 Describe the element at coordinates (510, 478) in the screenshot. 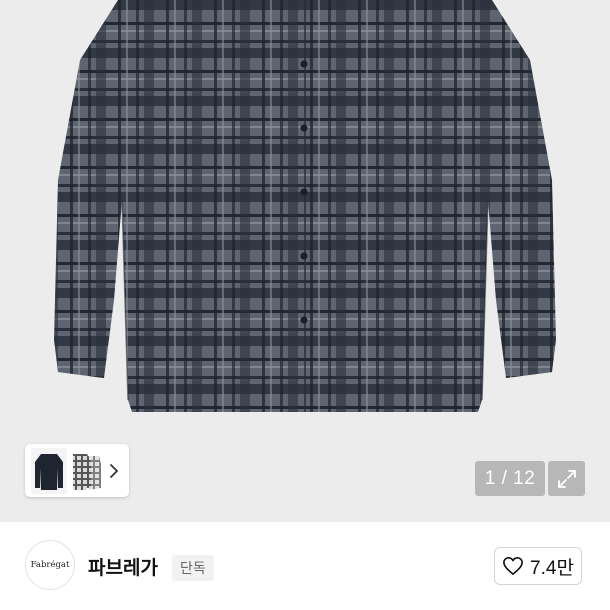

I see `image-counter: 1 / 12` at that location.